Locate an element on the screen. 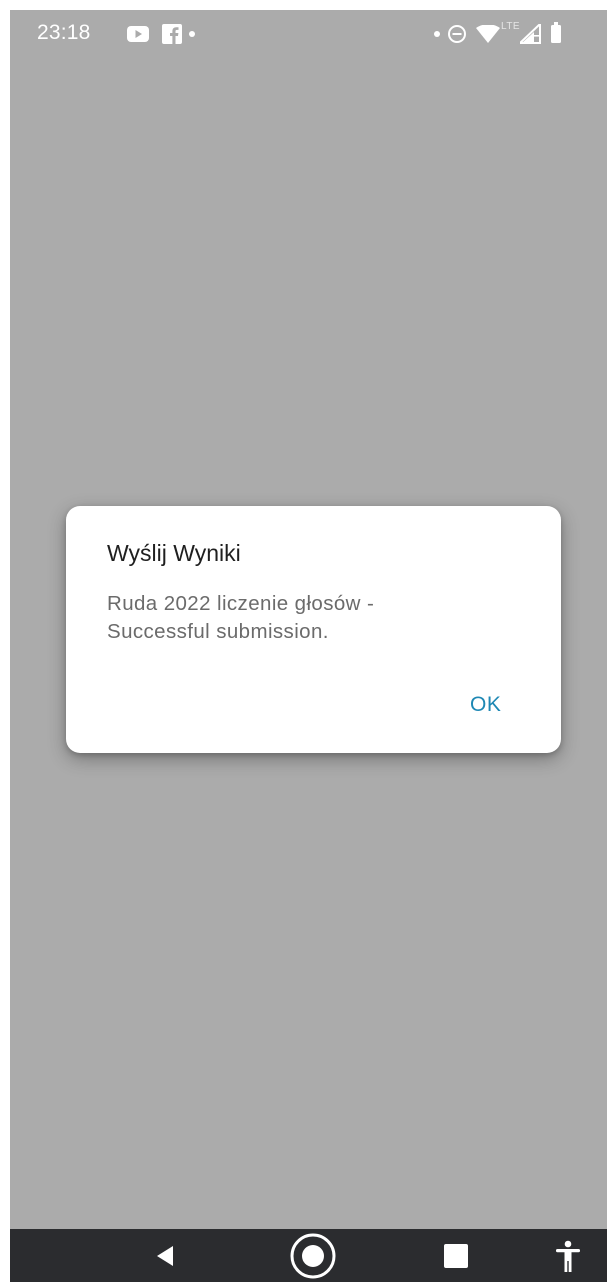 The width and height of the screenshot is (607, 1282). signal-icon is located at coordinates (530, 34).